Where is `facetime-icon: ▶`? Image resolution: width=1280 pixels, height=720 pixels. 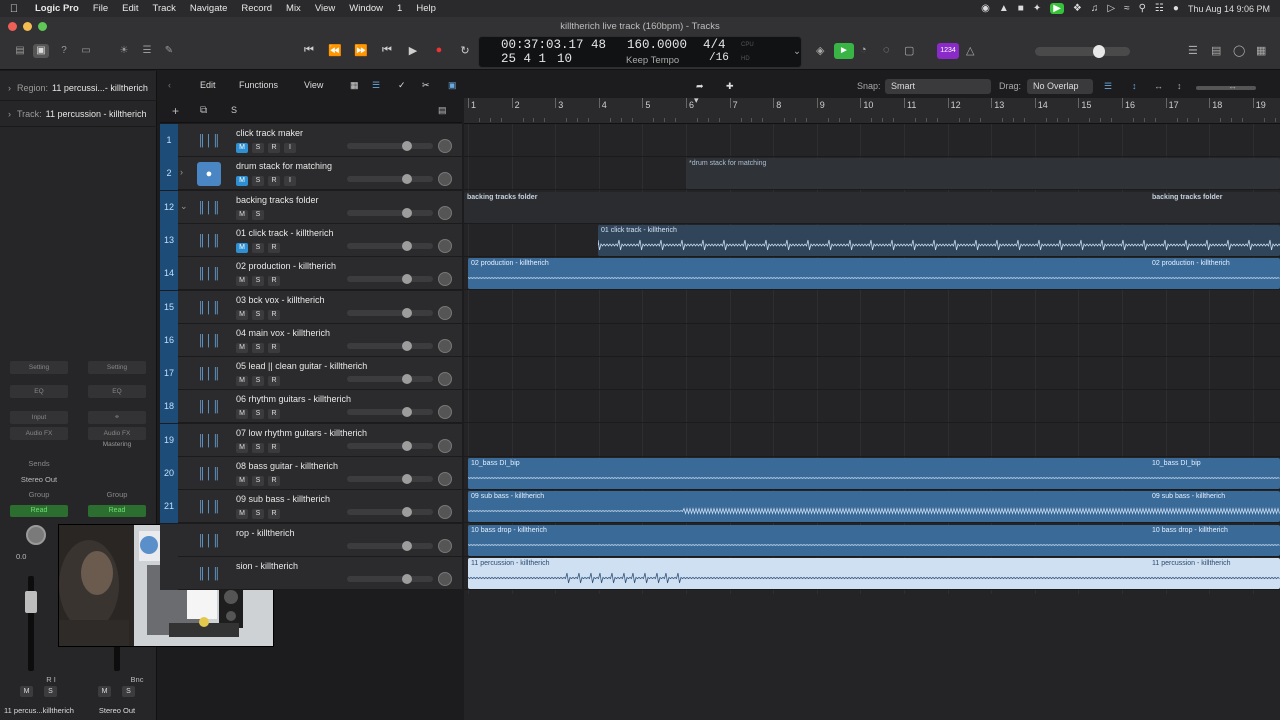
facetime-icon: ▶ is located at coordinates (1057, 8).